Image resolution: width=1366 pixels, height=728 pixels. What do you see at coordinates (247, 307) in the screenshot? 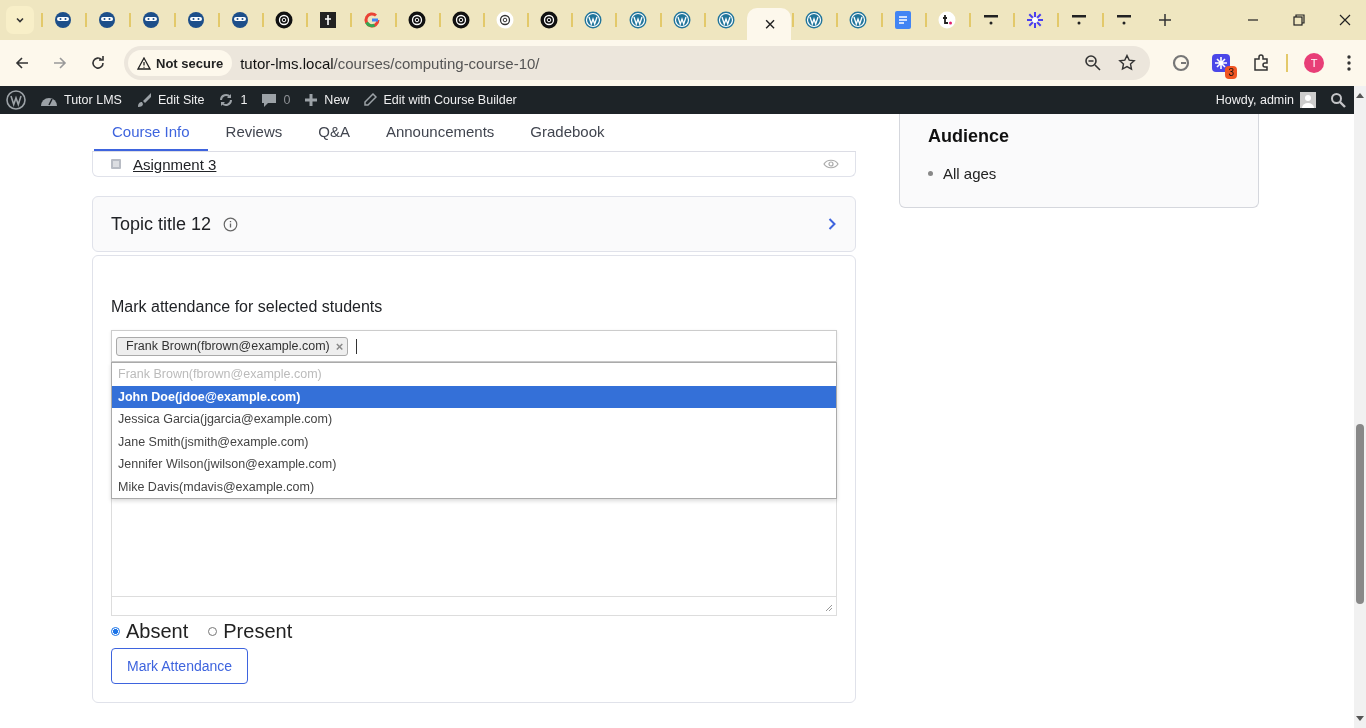
I see `section-heading: Mark attendance for selected students` at bounding box center [247, 307].